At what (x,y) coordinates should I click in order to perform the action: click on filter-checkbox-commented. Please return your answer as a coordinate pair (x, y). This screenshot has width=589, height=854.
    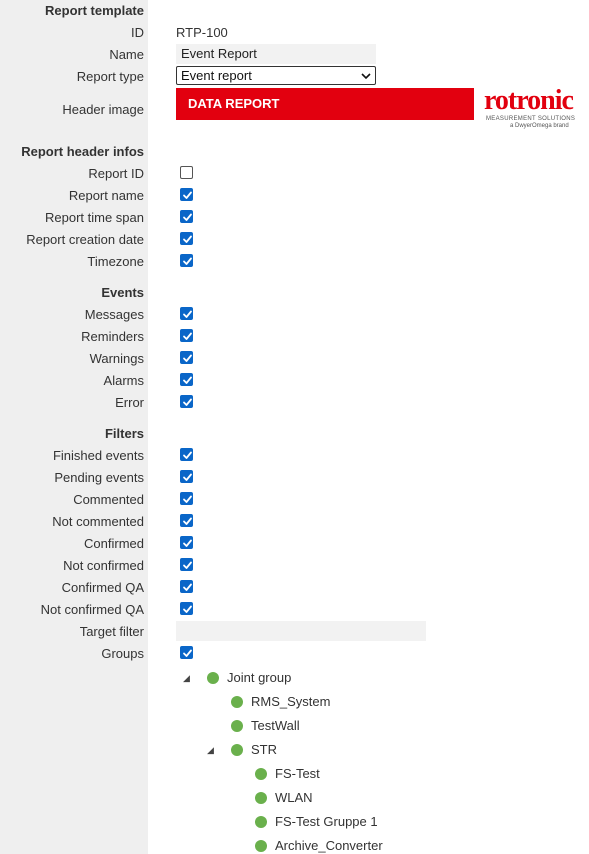
    Looking at the image, I should click on (186, 498).